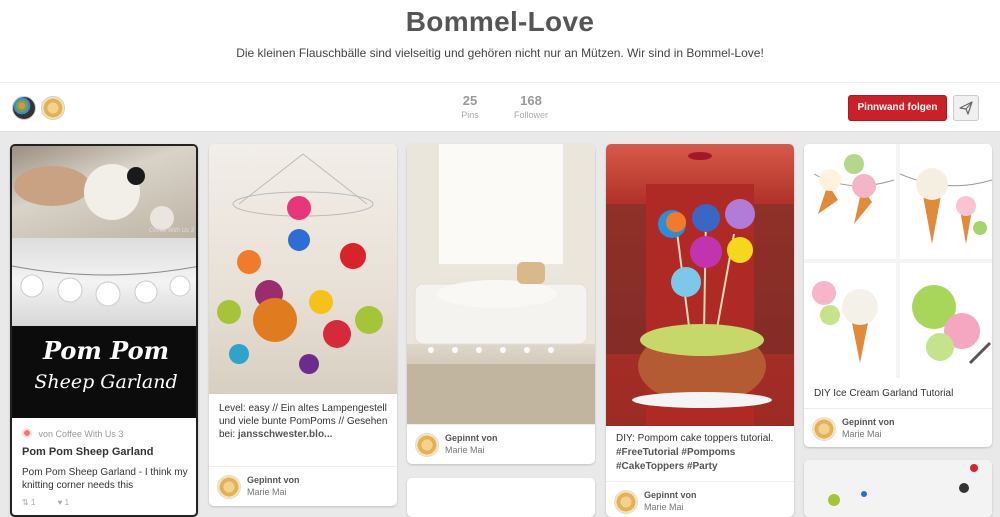 The height and width of the screenshot is (517, 1000). I want to click on repin-count-value: 1, so click(33, 502).